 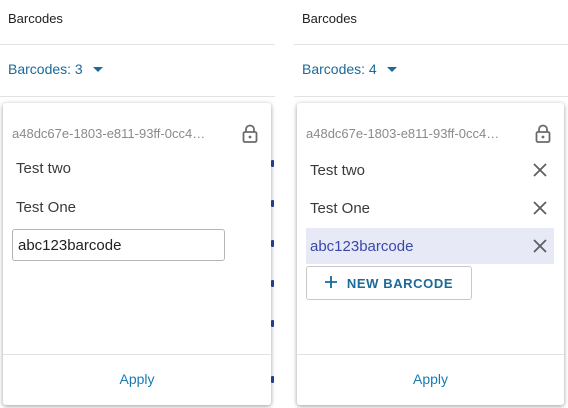 What do you see at coordinates (46, 207) in the screenshot?
I see `barcode-item: Test One` at bounding box center [46, 207].